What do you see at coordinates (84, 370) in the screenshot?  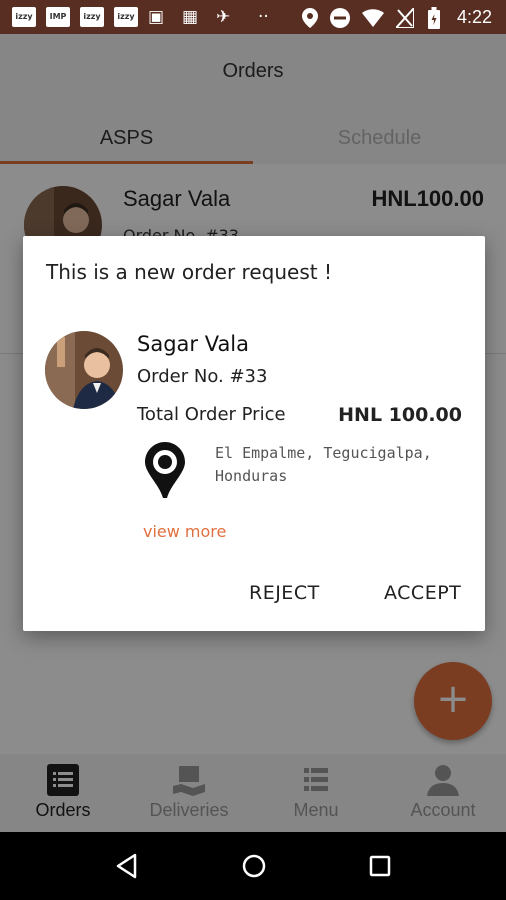 I see `avatar` at bounding box center [84, 370].